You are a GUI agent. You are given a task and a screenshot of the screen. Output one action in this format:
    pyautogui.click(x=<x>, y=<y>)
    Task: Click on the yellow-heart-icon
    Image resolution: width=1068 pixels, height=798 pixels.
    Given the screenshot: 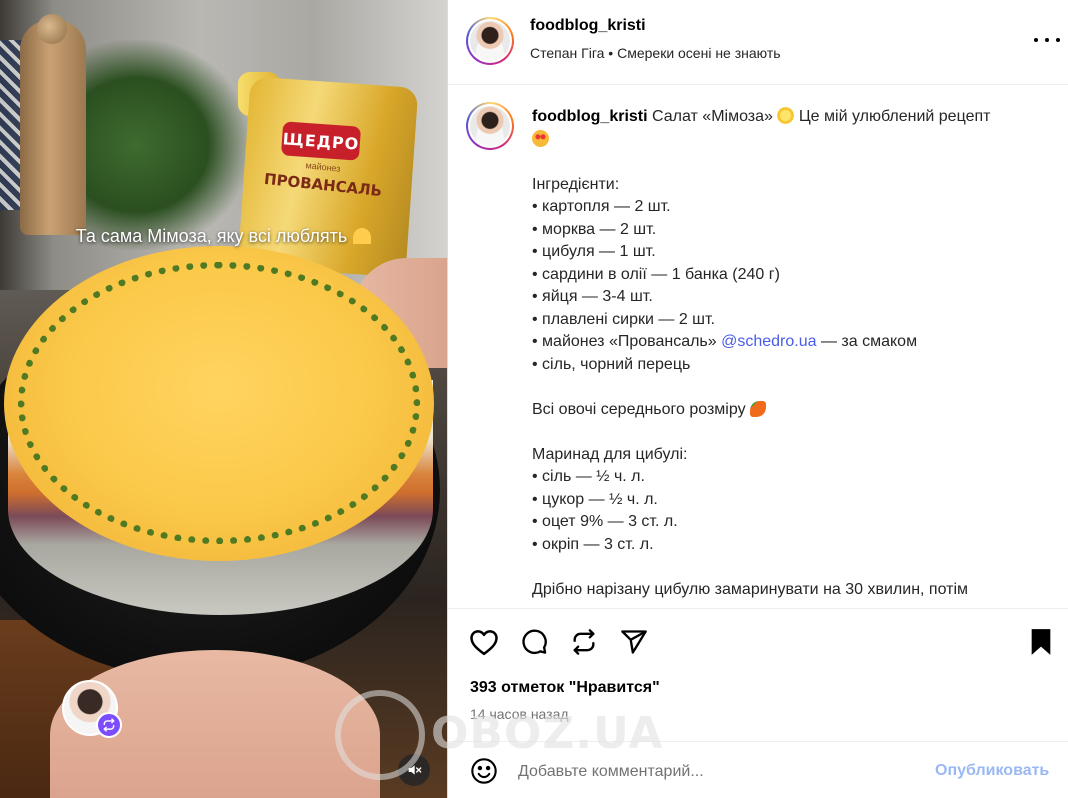 What is the action you would take?
    pyautogui.click(x=362, y=236)
    